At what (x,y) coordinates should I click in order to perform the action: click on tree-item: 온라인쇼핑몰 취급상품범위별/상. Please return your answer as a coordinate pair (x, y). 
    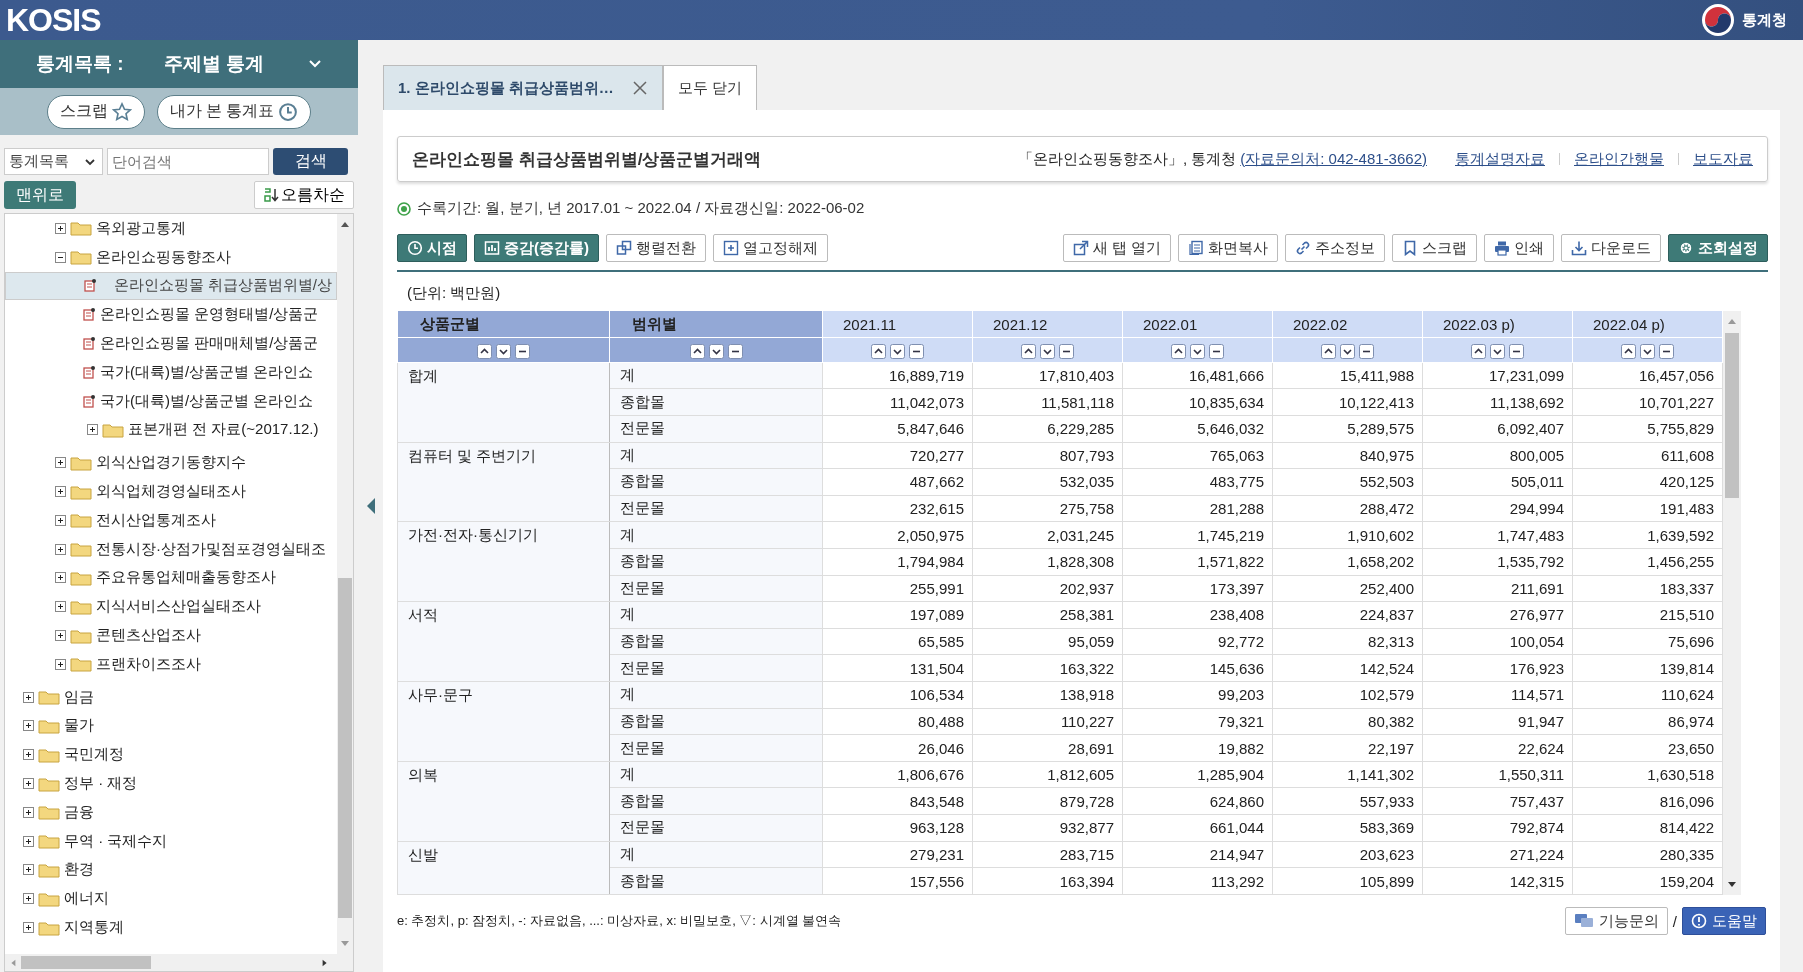
    Looking at the image, I should click on (171, 286).